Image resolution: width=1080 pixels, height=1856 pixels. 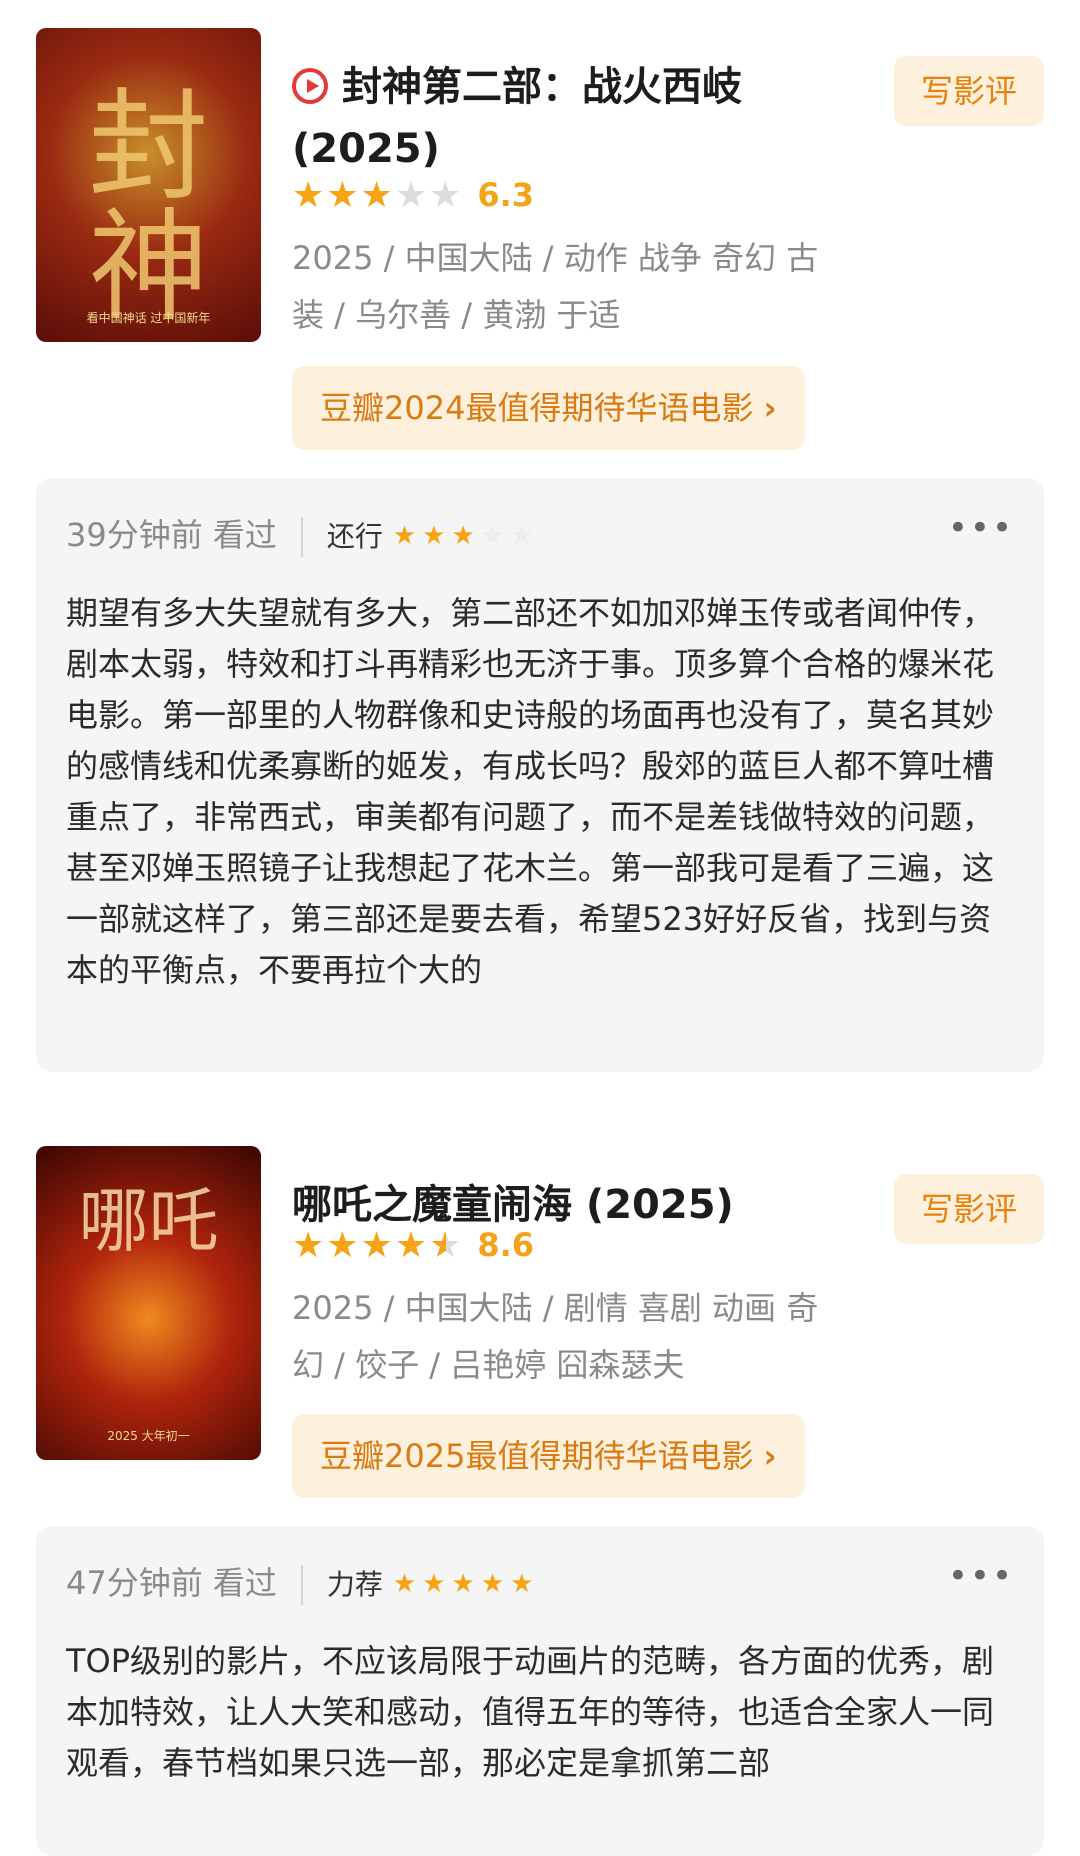 What do you see at coordinates (171, 1583) in the screenshot?
I see `review-time: 47分钟前 看过` at bounding box center [171, 1583].